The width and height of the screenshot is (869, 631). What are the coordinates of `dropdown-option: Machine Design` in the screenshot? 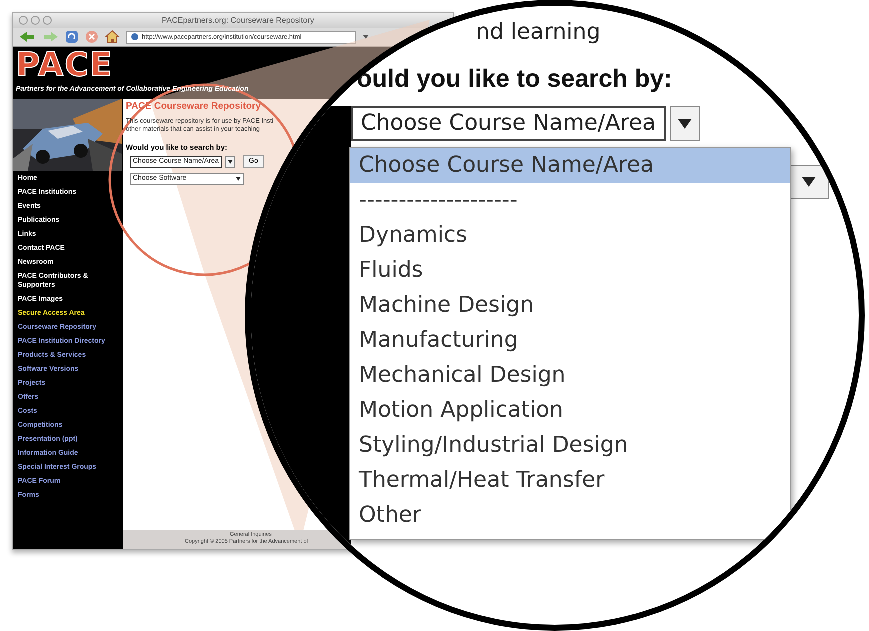 It's located at (570, 305).